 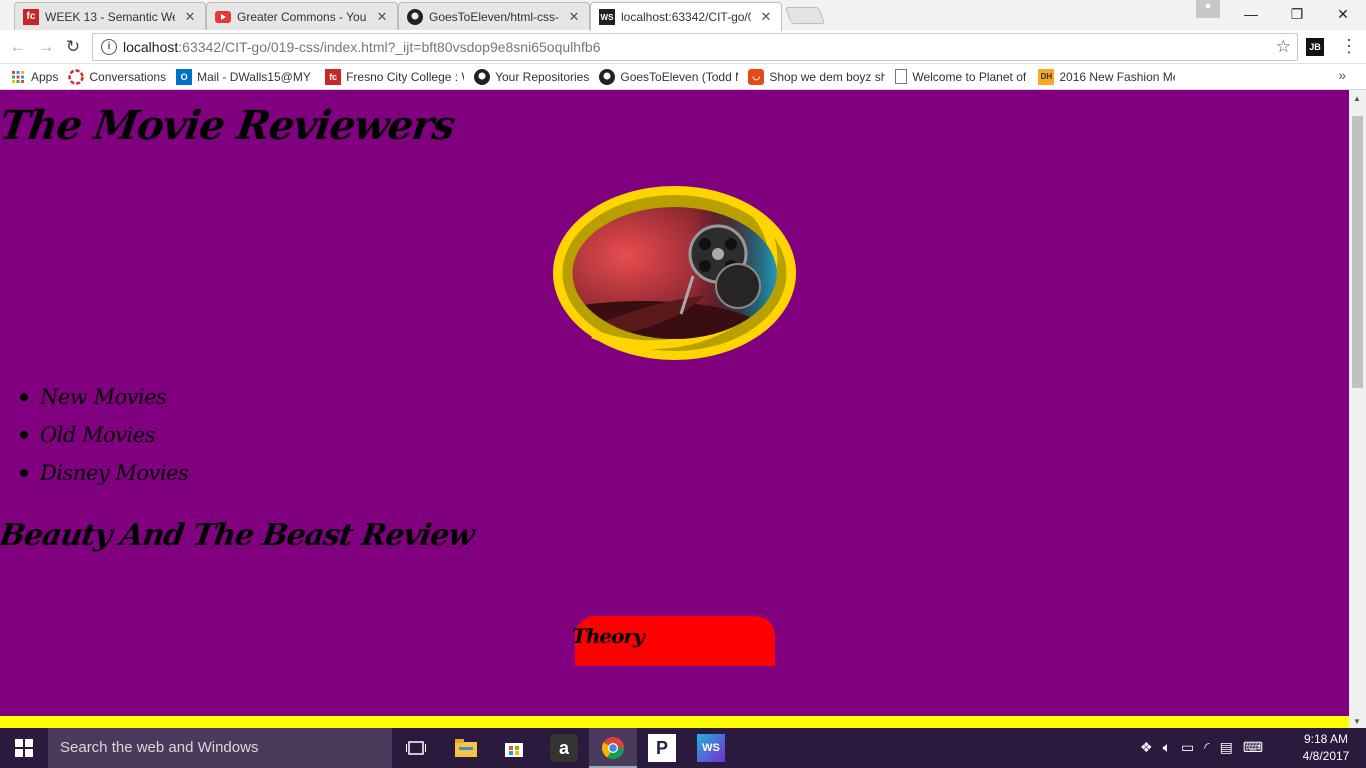 I want to click on bookmark-shop: ◡ Shop we dem boyz sh, so click(x=817, y=76).